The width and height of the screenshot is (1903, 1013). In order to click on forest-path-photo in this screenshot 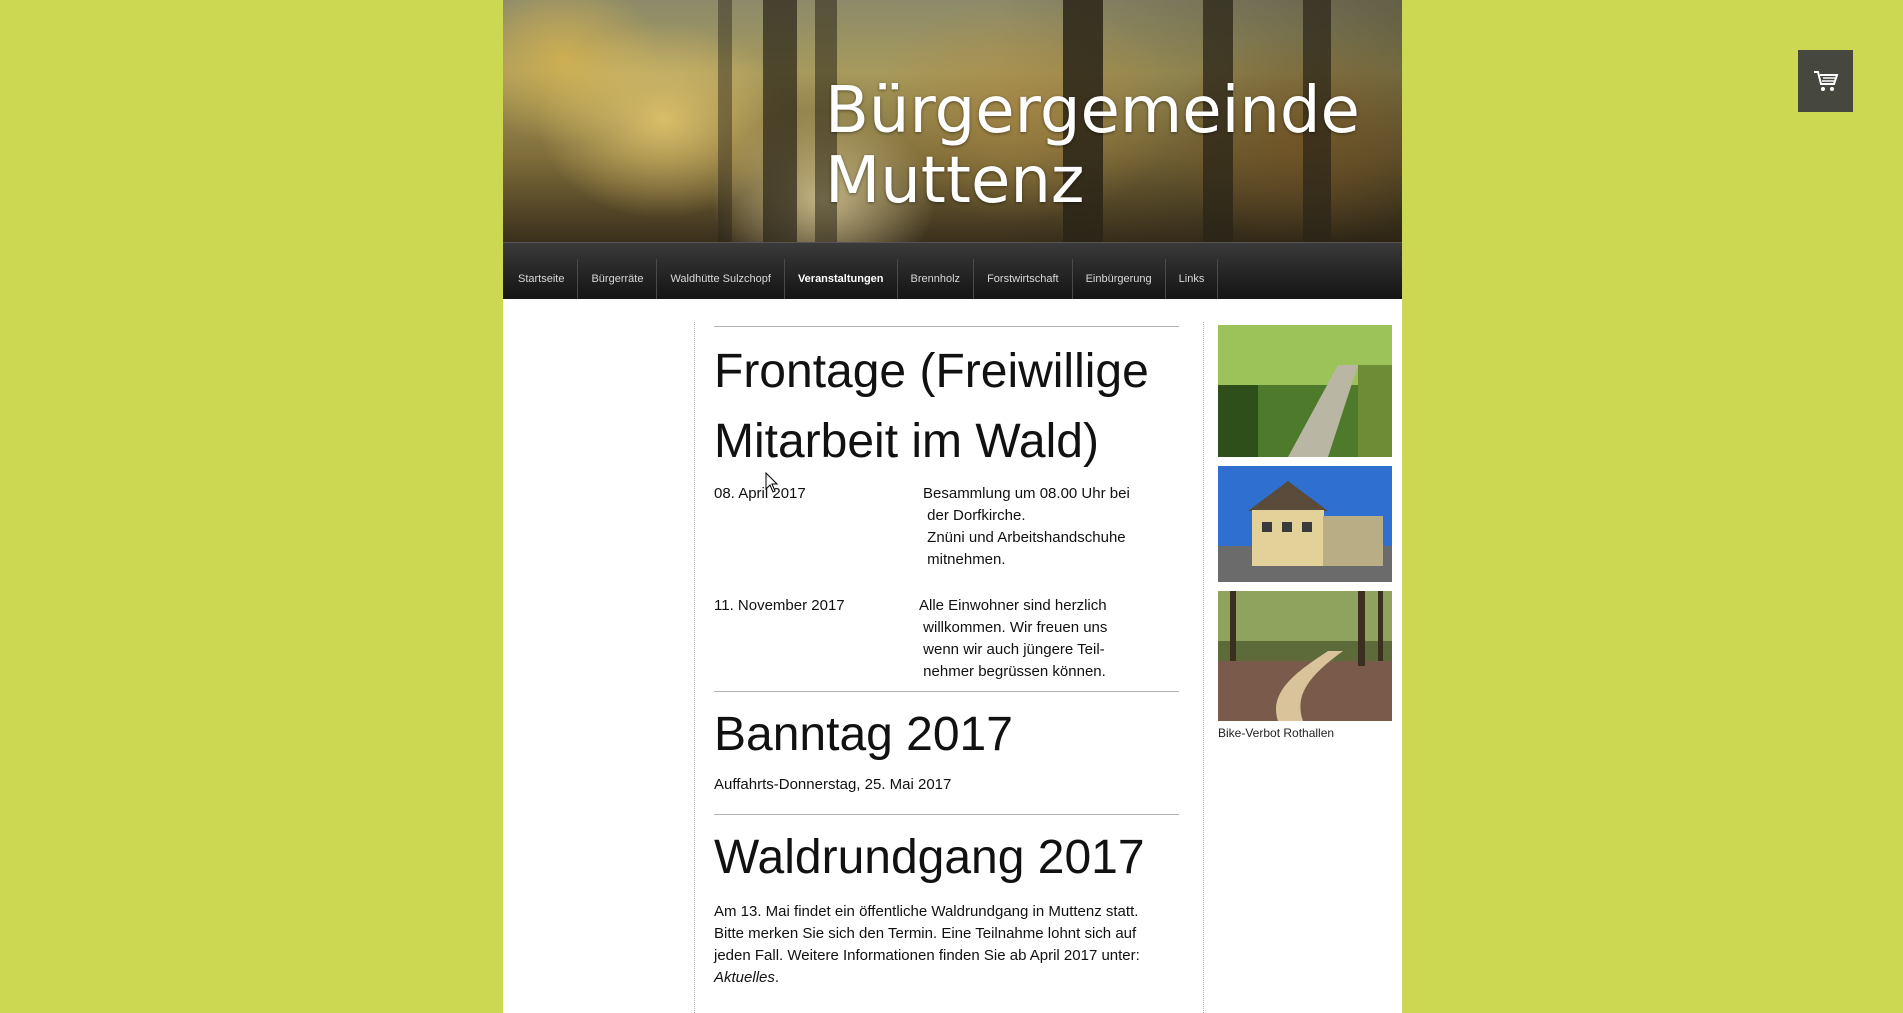, I will do `click(1305, 391)`.